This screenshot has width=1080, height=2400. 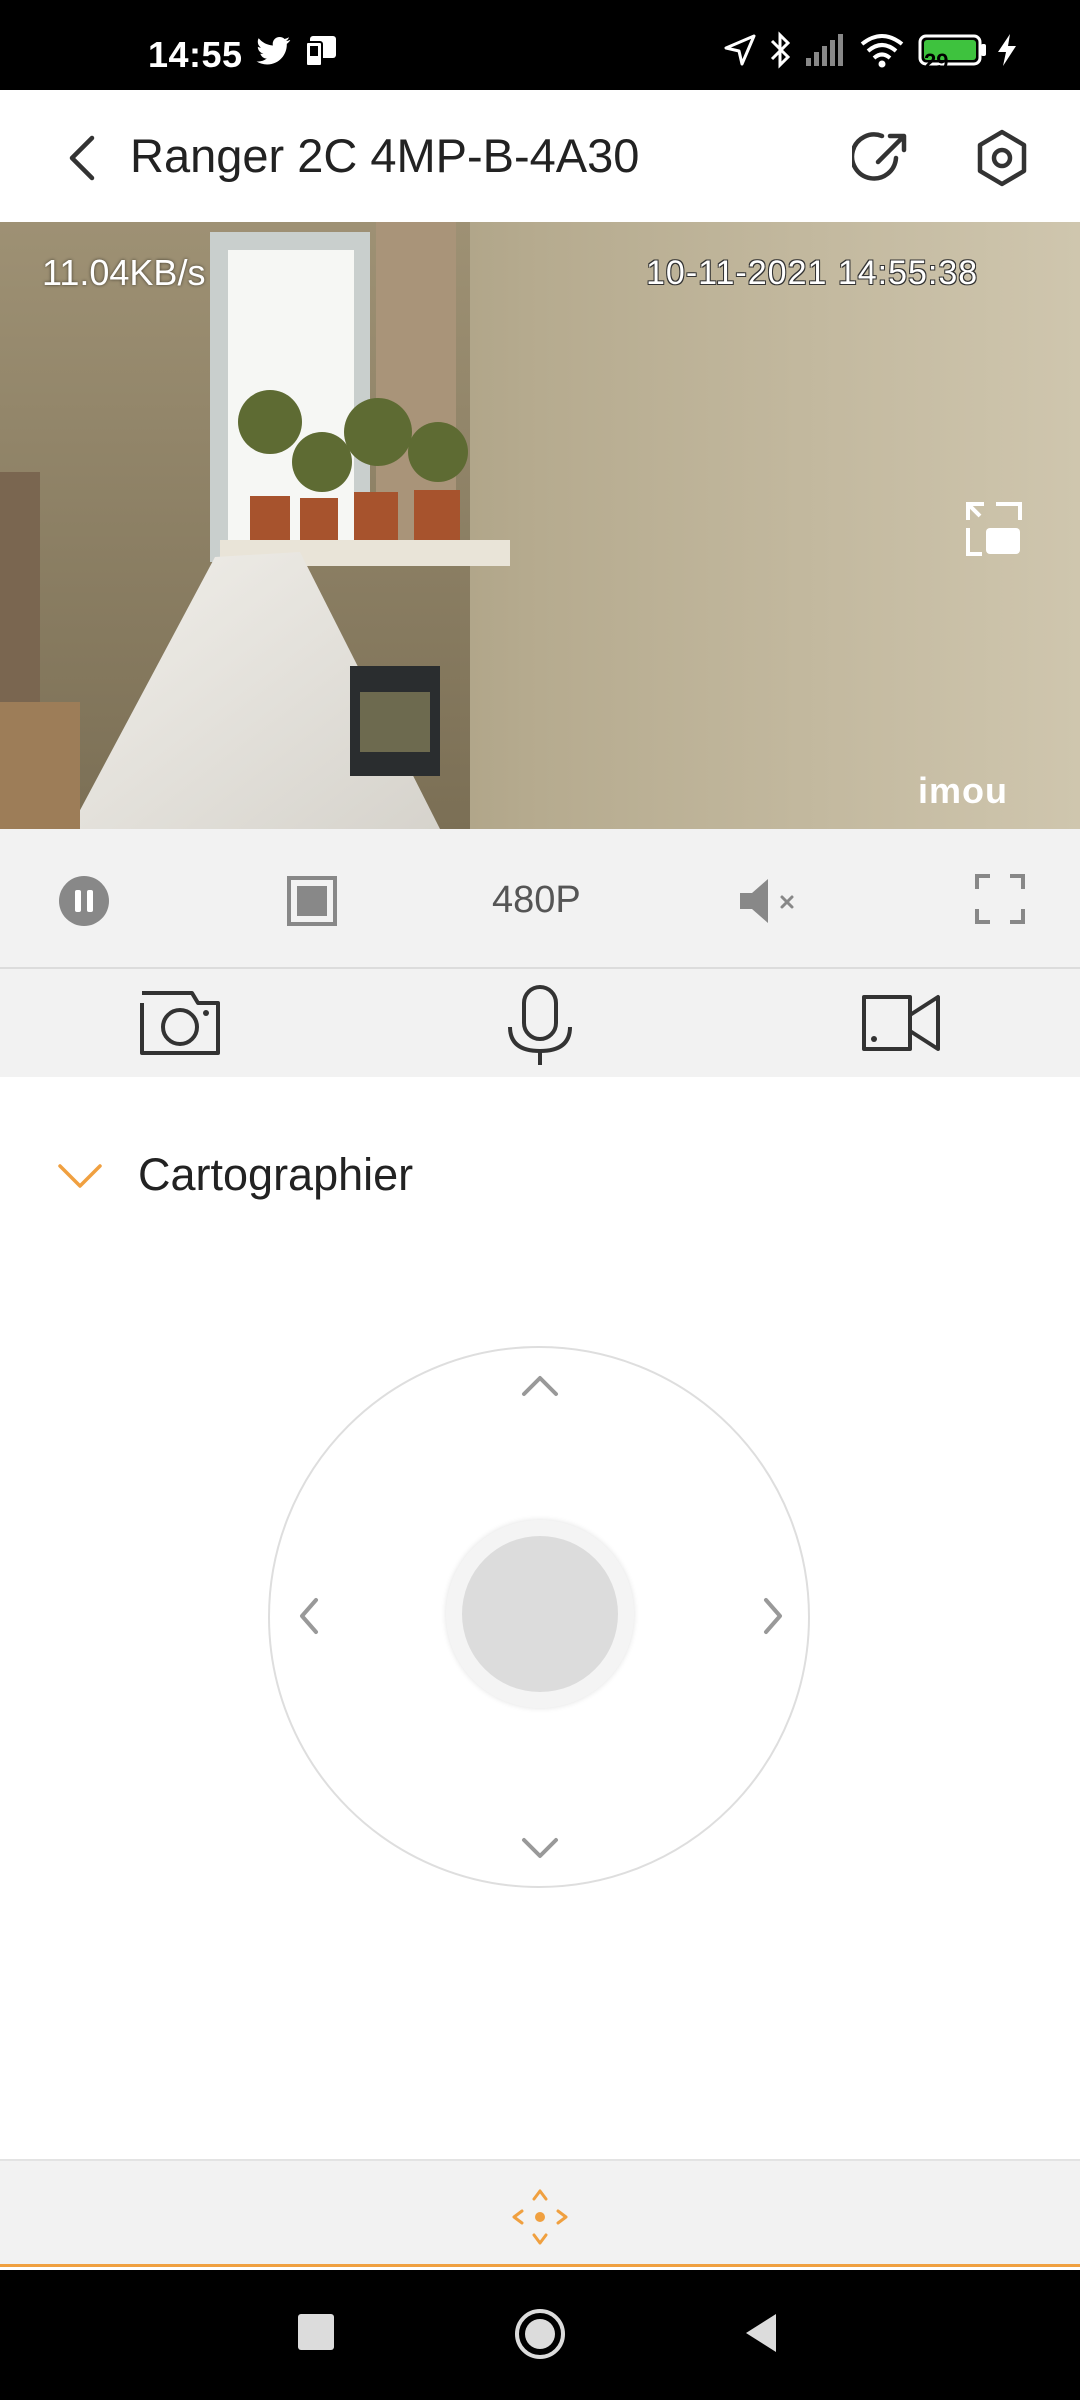 What do you see at coordinates (540, 1614) in the screenshot?
I see `ptz-center-knob` at bounding box center [540, 1614].